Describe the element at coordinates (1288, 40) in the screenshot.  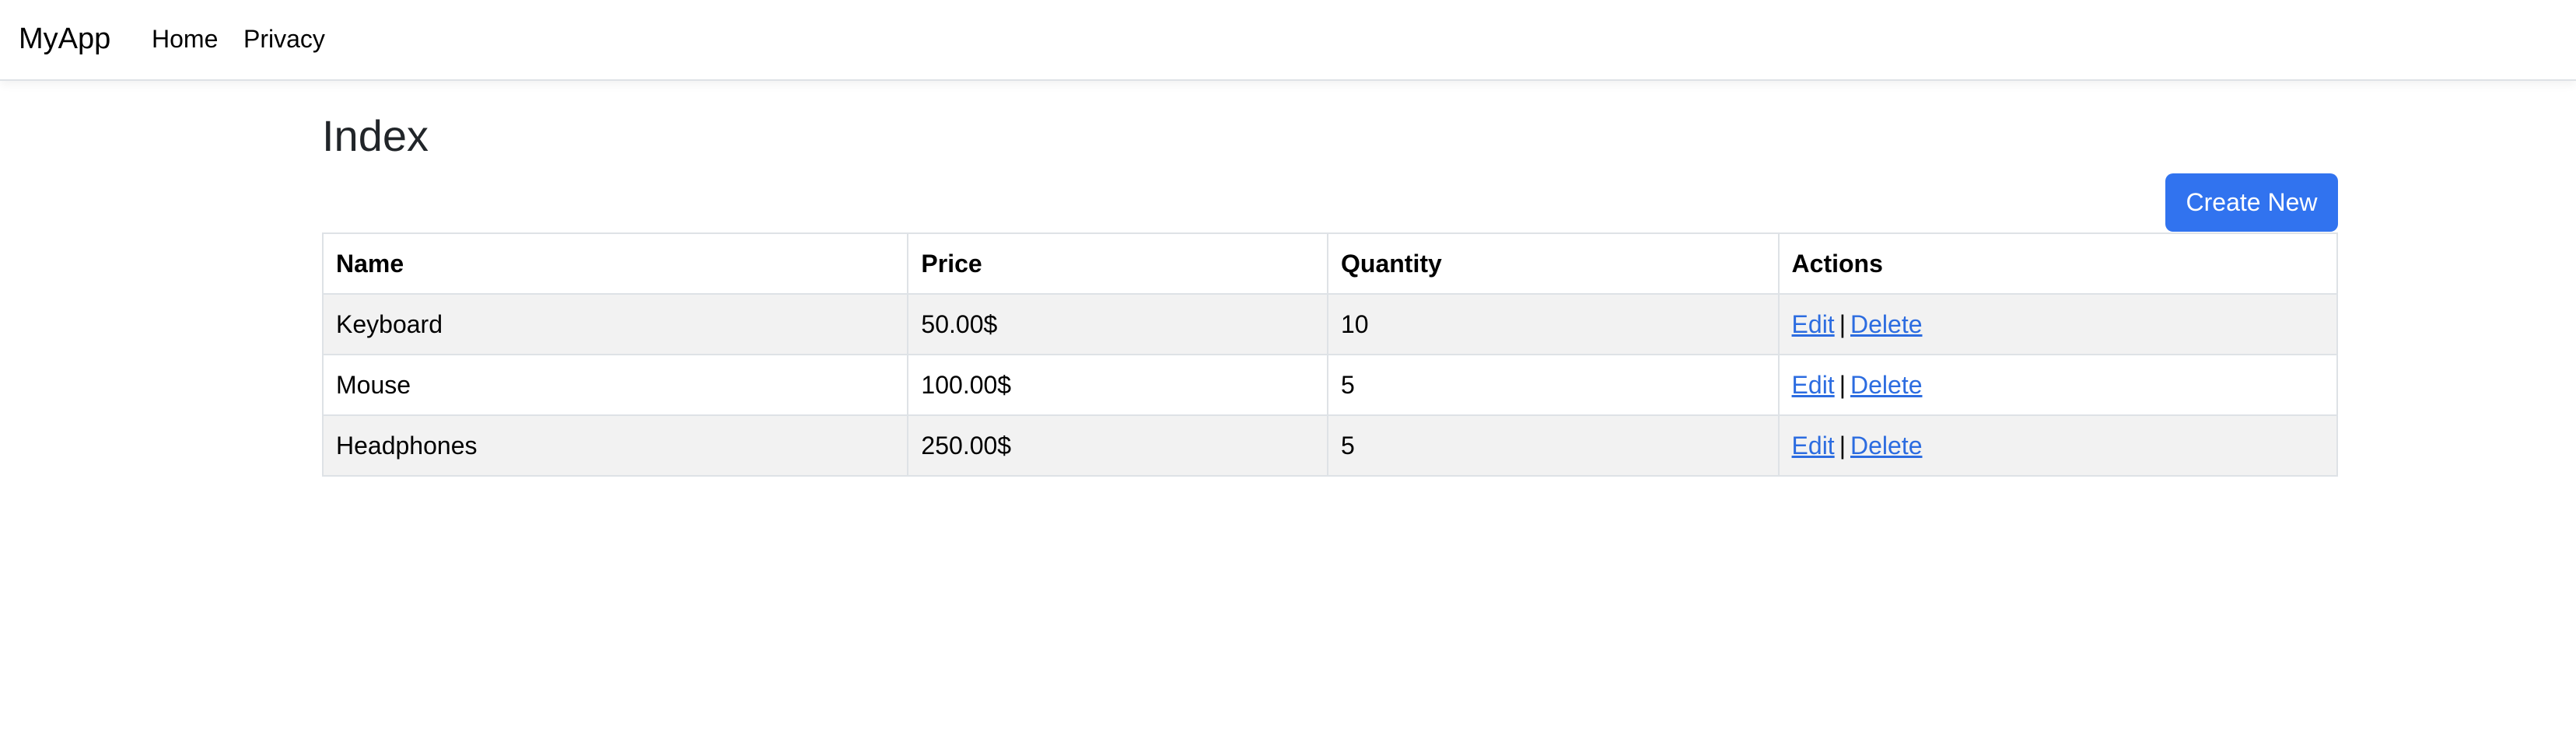
I see `top-navbar: MyApp Home Privacy` at that location.